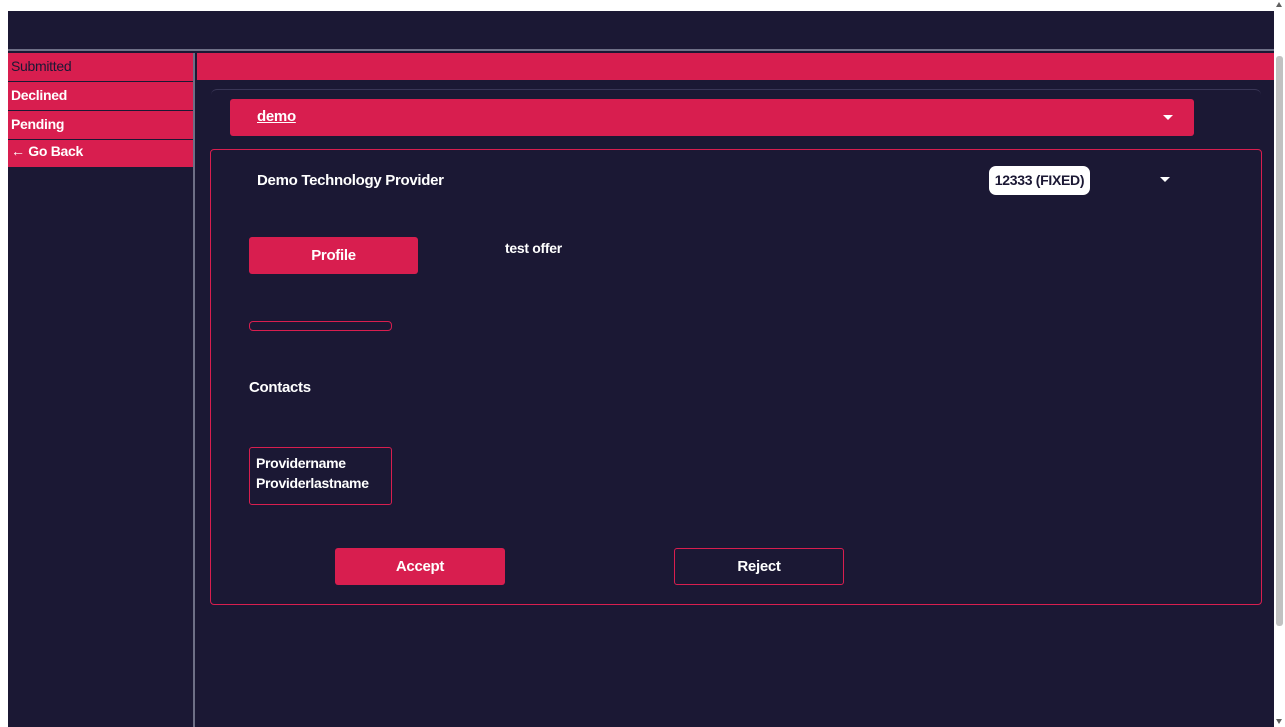  What do you see at coordinates (280, 387) in the screenshot?
I see `contacts-heading: Contacts` at bounding box center [280, 387].